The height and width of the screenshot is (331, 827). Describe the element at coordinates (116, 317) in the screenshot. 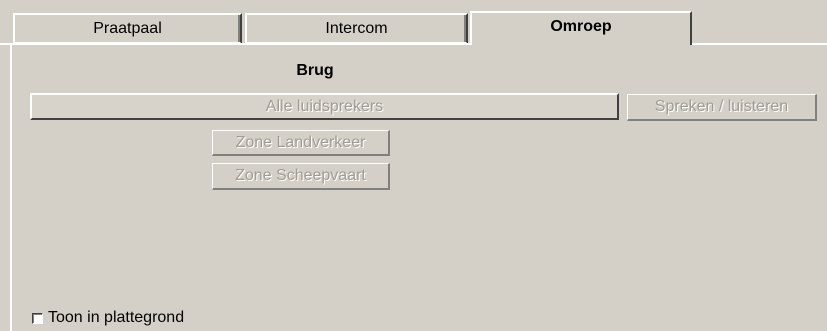

I see `show-in-floorplan-label: Toon in plattegrond` at that location.